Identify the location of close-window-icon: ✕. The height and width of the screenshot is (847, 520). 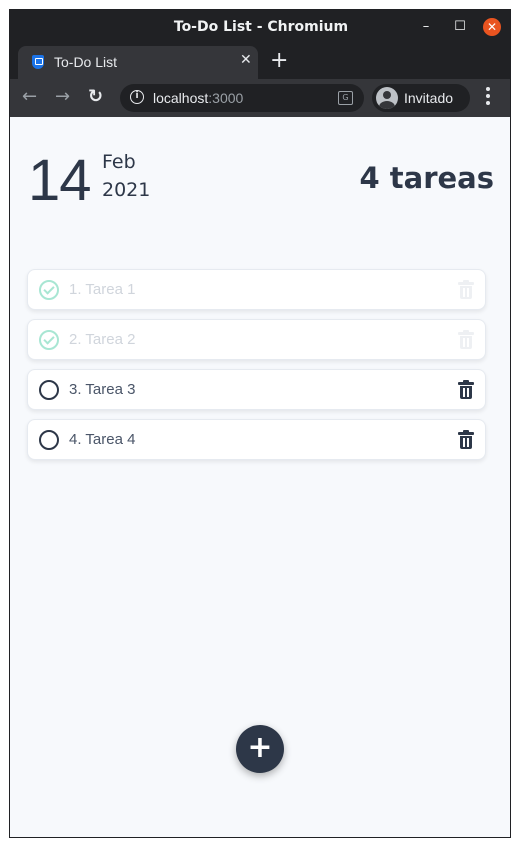
(492, 27).